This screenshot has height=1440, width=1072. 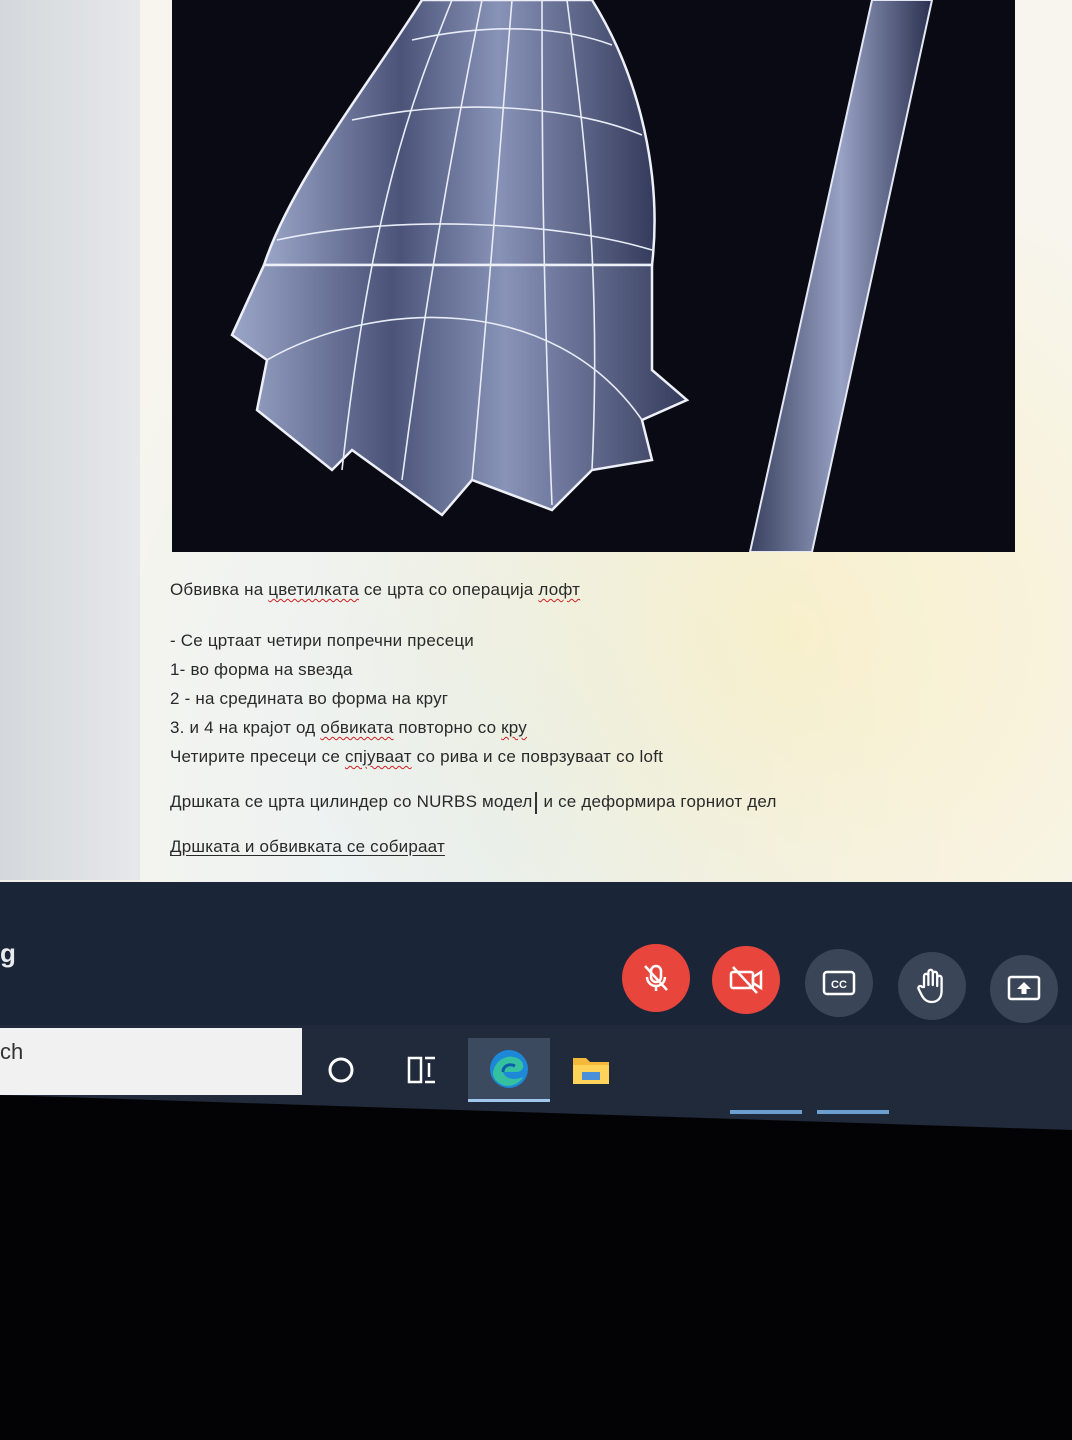 I want to click on present-button, so click(x=1024, y=989).